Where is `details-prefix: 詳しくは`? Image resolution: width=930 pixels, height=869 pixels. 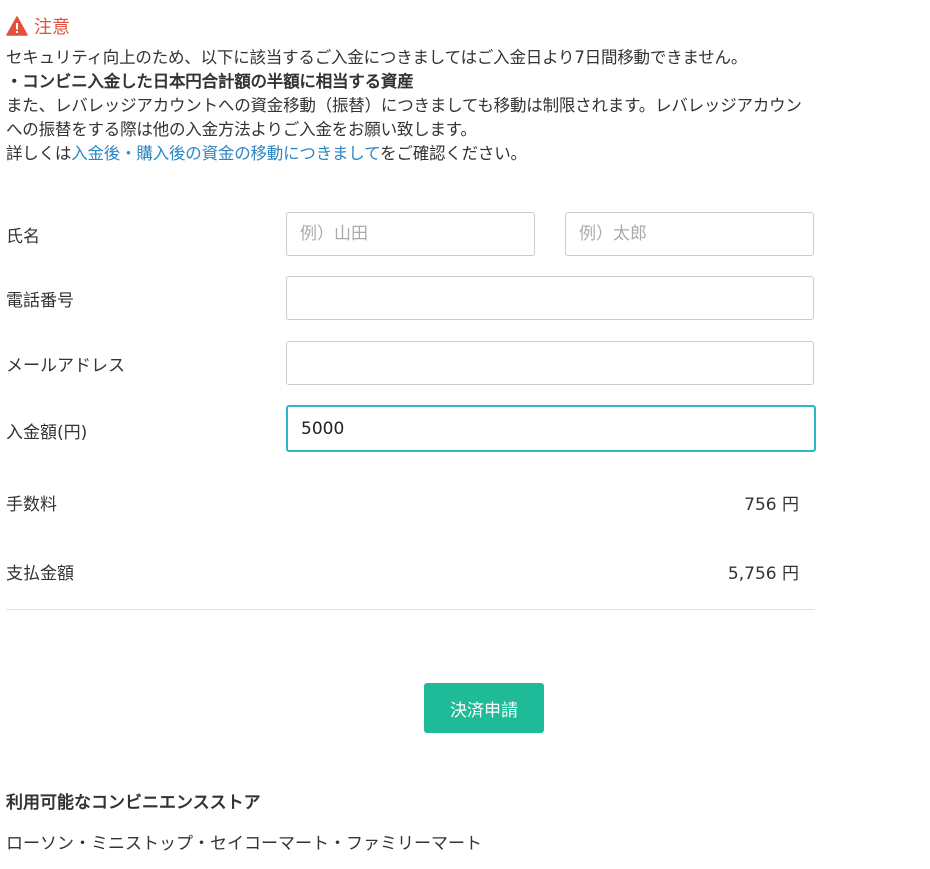 details-prefix: 詳しくは is located at coordinates (39, 153).